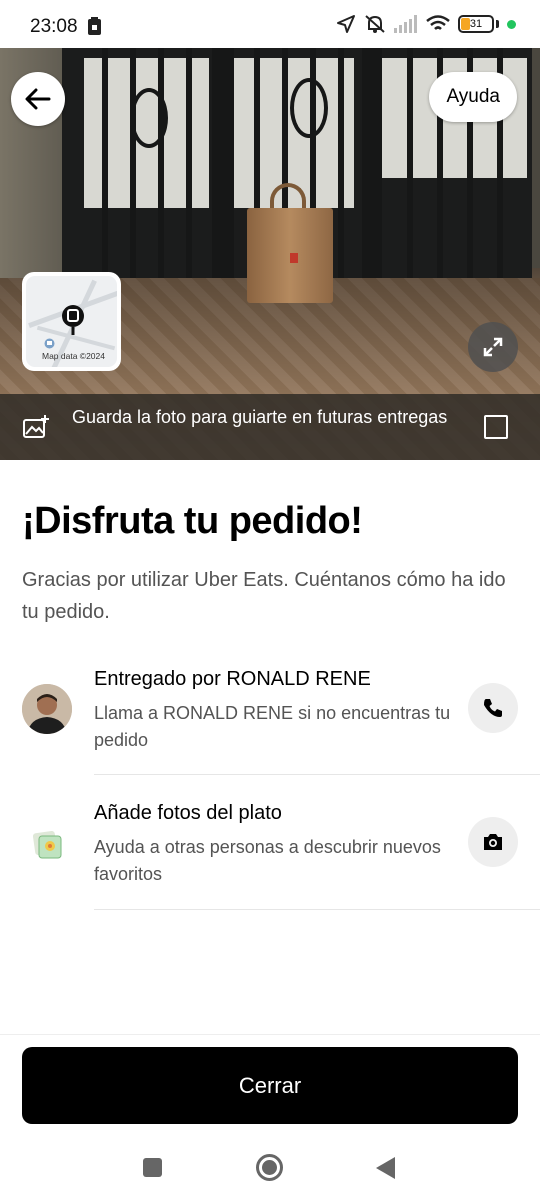  What do you see at coordinates (294, 258) in the screenshot?
I see `bag-logo` at bounding box center [294, 258].